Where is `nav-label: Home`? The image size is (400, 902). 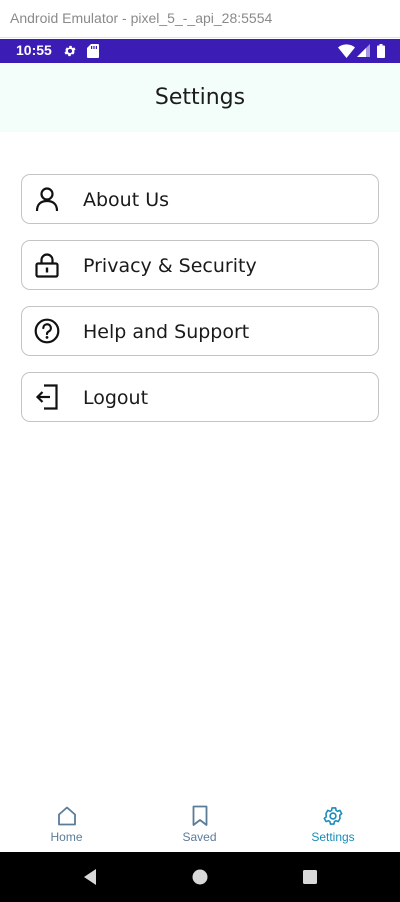
nav-label: Home is located at coordinates (66, 837).